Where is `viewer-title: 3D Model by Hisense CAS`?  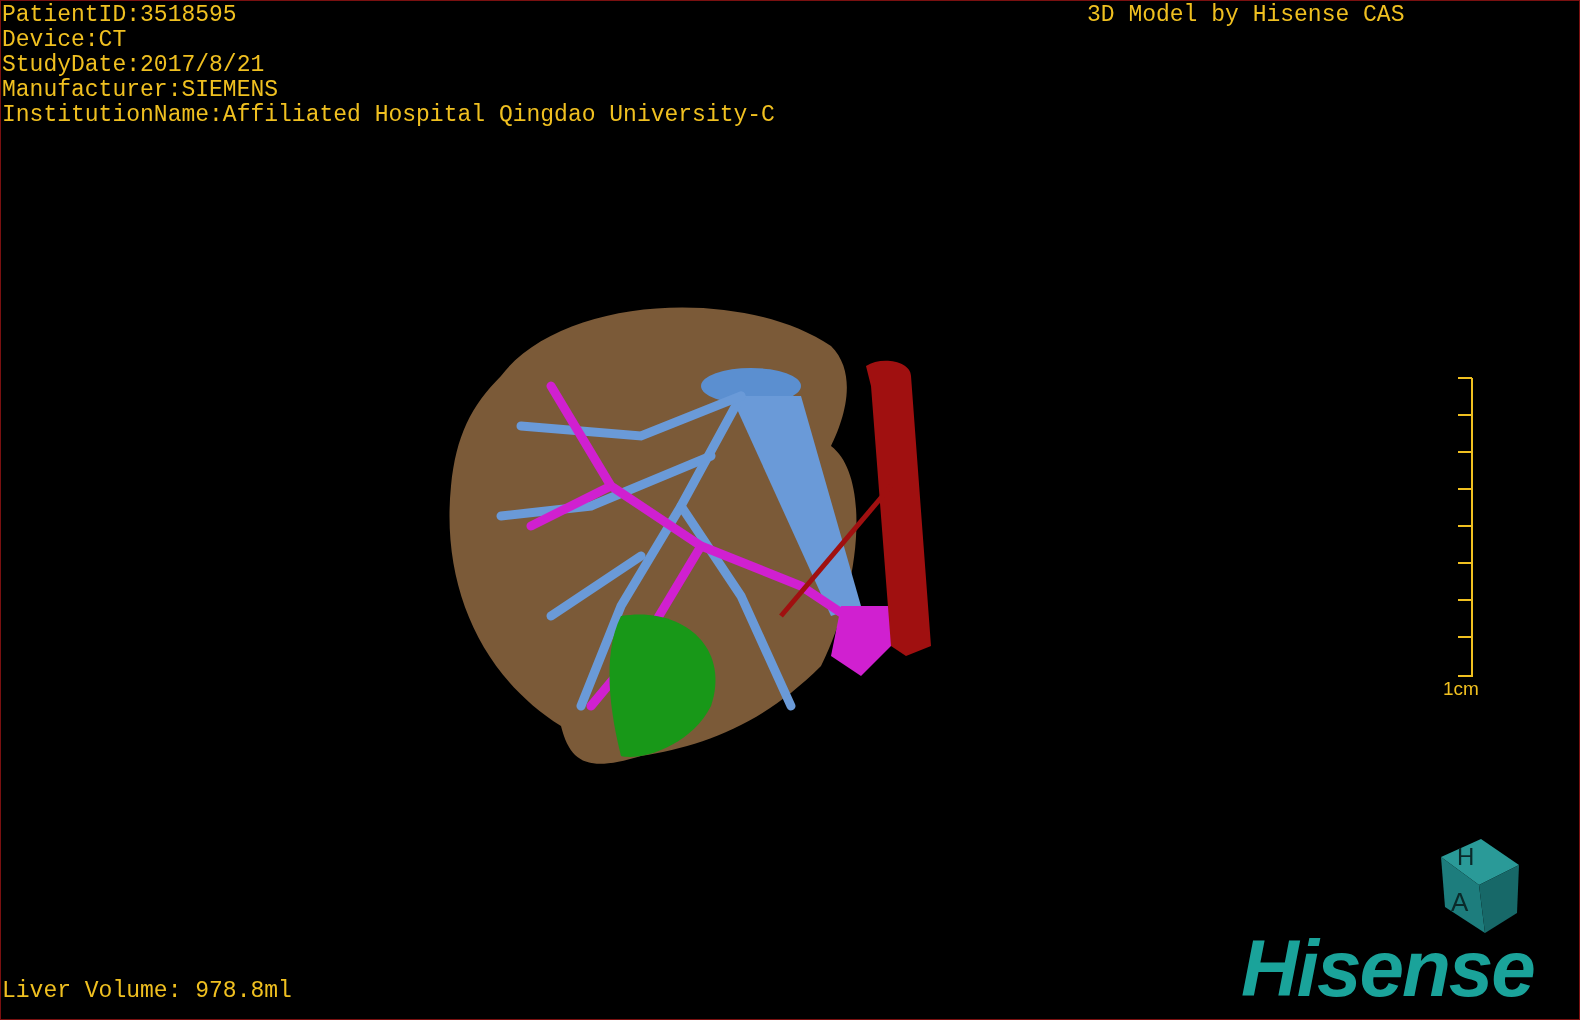 viewer-title: 3D Model by Hisense CAS is located at coordinates (1246, 15).